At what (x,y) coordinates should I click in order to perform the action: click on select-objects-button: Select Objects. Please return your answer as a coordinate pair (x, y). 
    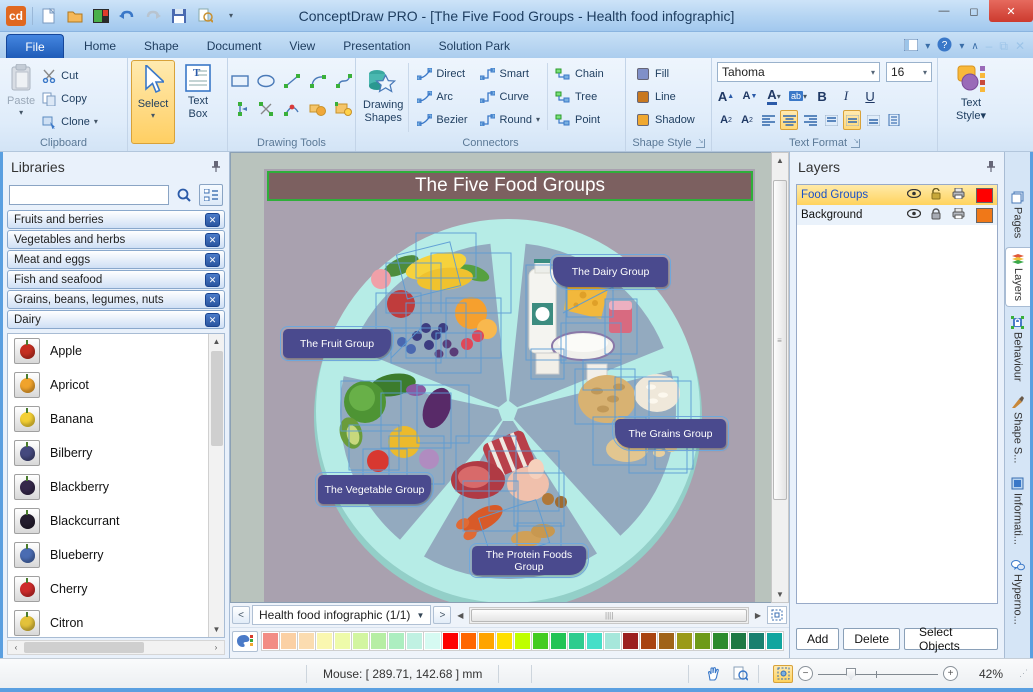
    Looking at the image, I should click on (951, 639).